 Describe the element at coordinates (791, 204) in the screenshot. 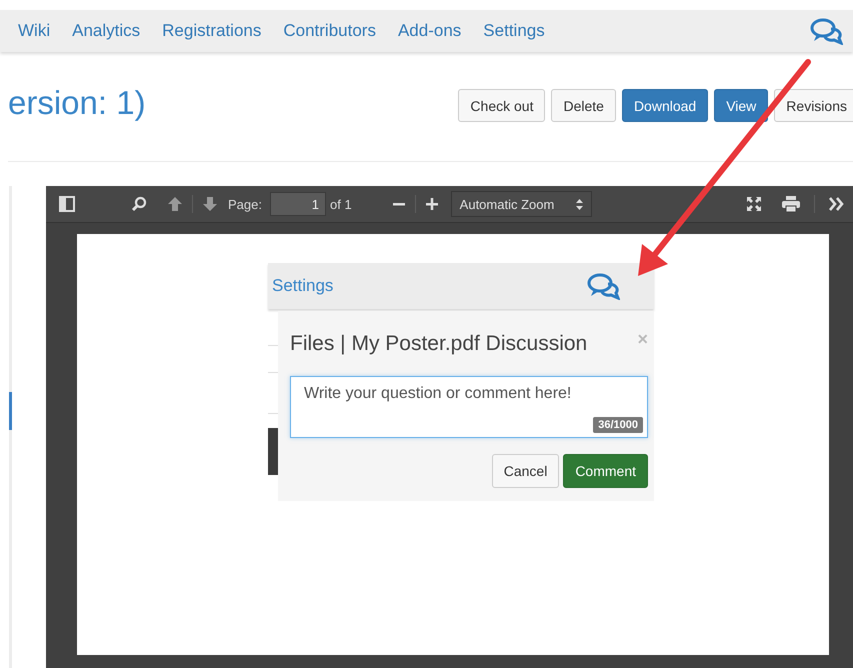

I see `print-icon` at that location.